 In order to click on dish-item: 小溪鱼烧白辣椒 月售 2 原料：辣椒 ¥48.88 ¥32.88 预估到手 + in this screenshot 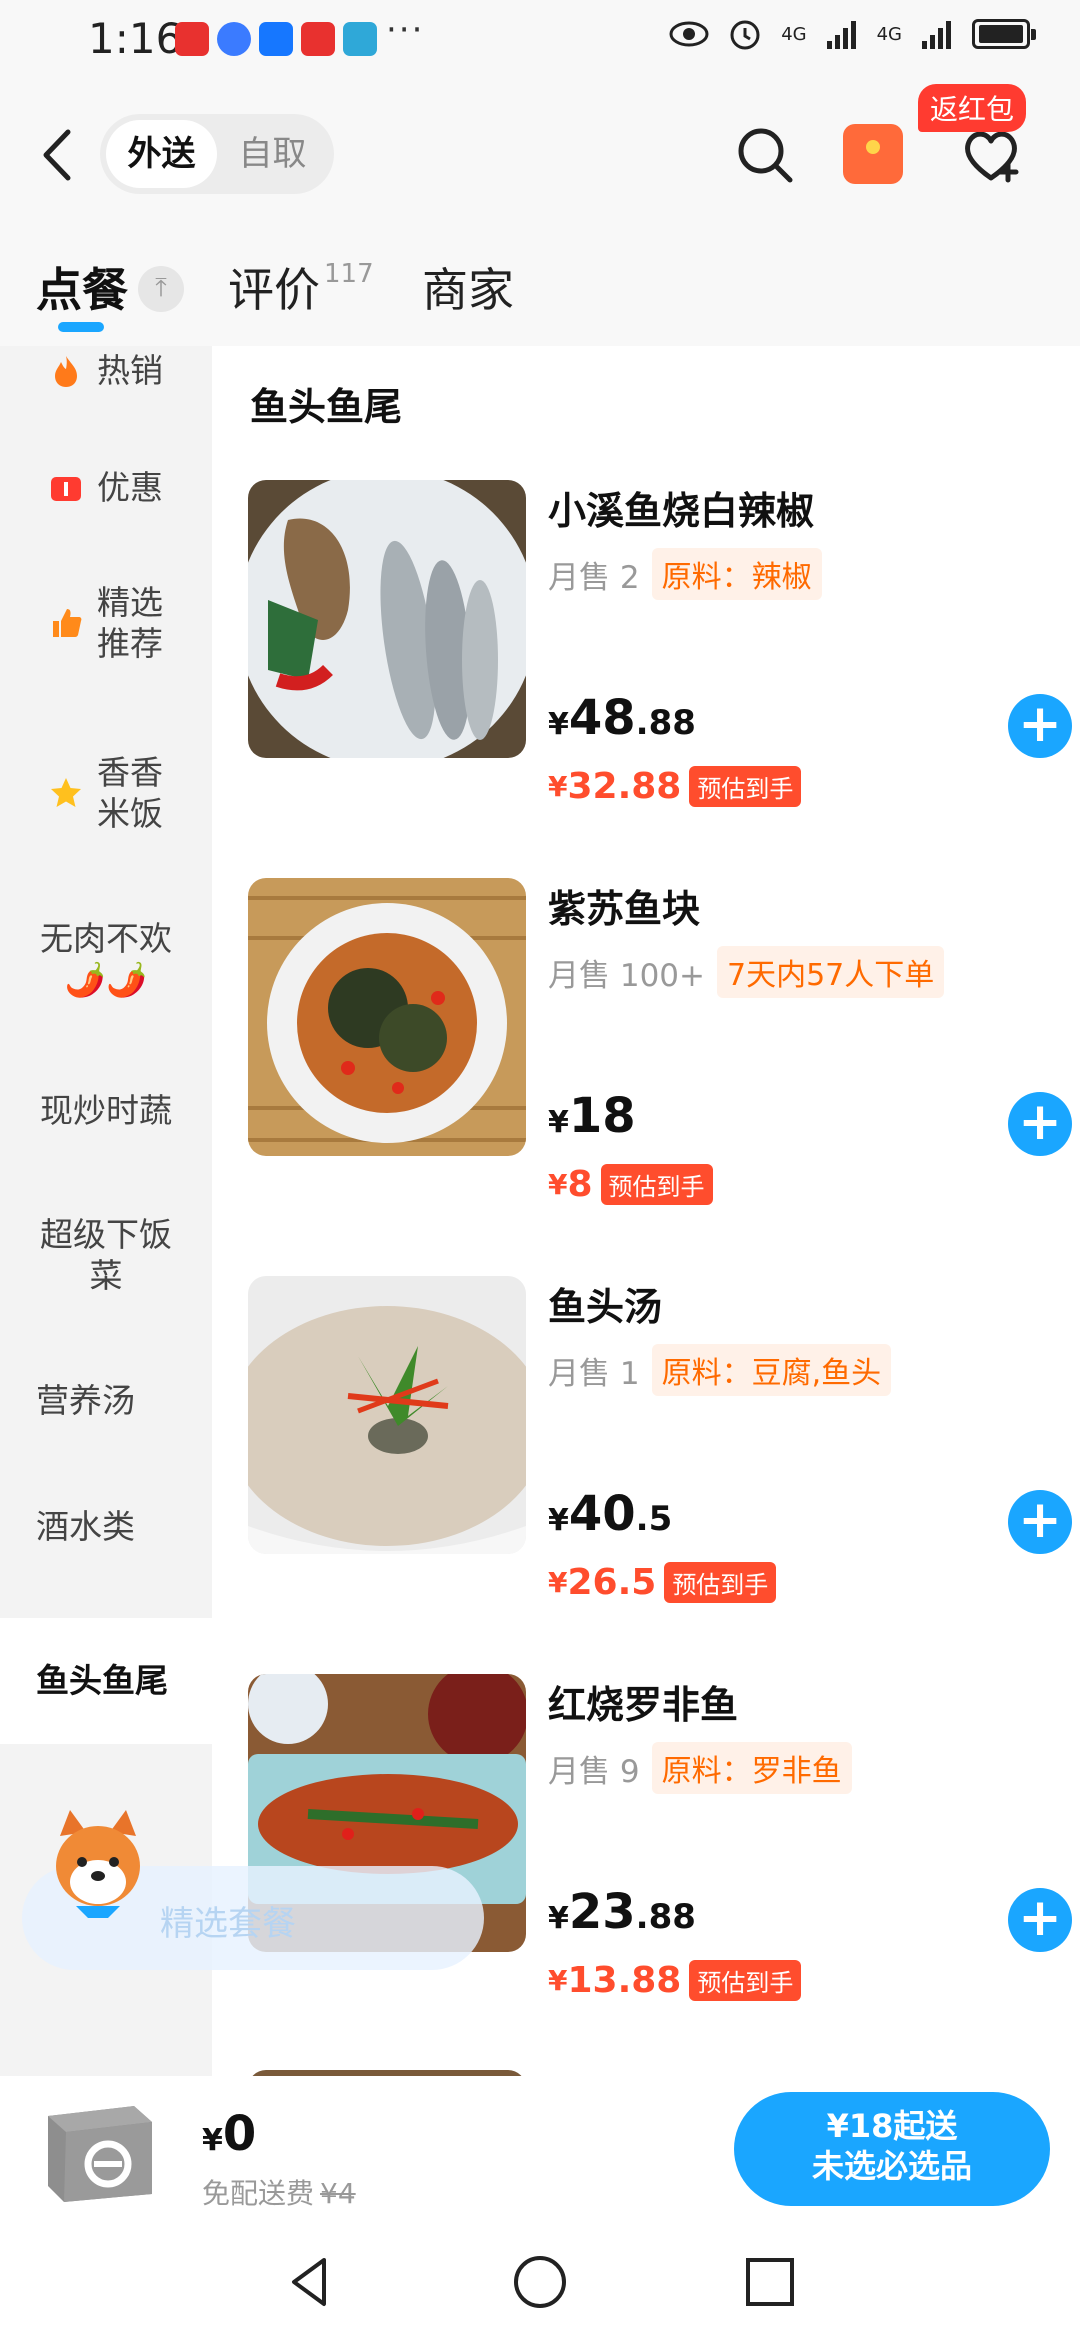, I will do `click(660, 645)`.